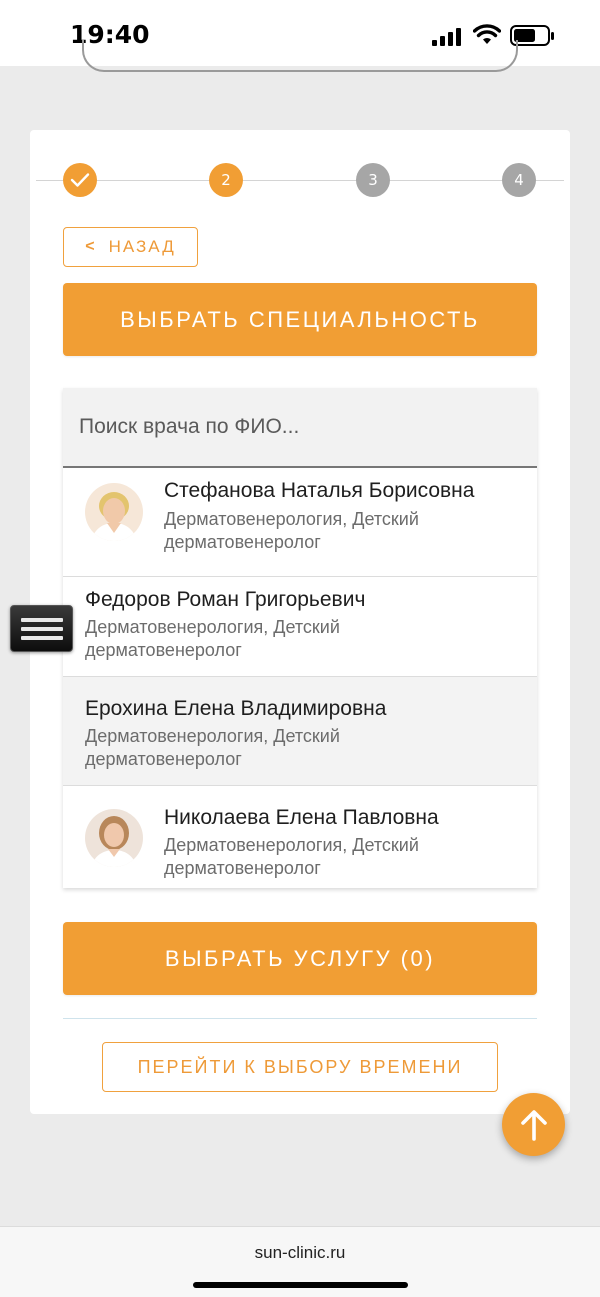  Describe the element at coordinates (236, 708) in the screenshot. I see `doctor-name: Ерохина Елена Владимировна` at that location.